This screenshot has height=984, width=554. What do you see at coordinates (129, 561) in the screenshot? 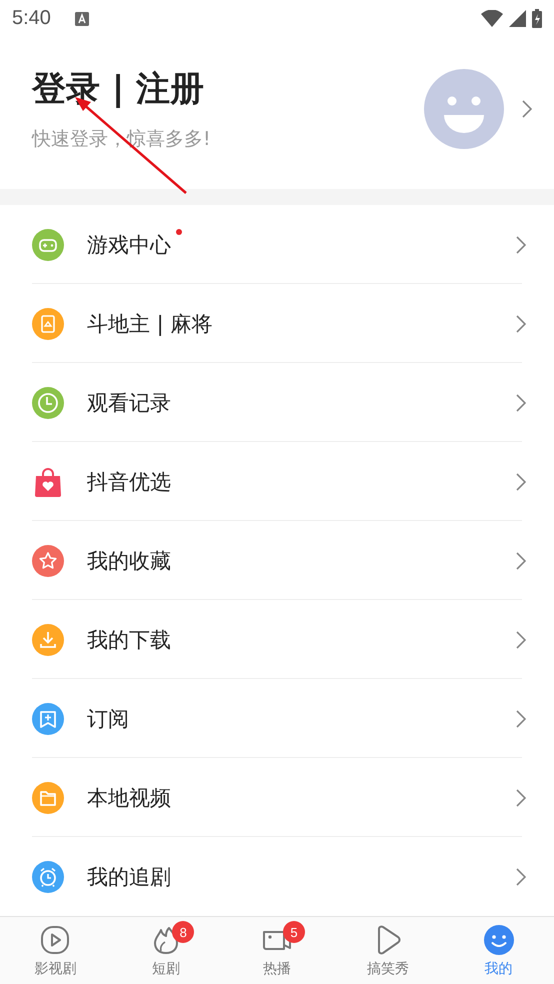
I see `menu-label: 我的收藏` at bounding box center [129, 561].